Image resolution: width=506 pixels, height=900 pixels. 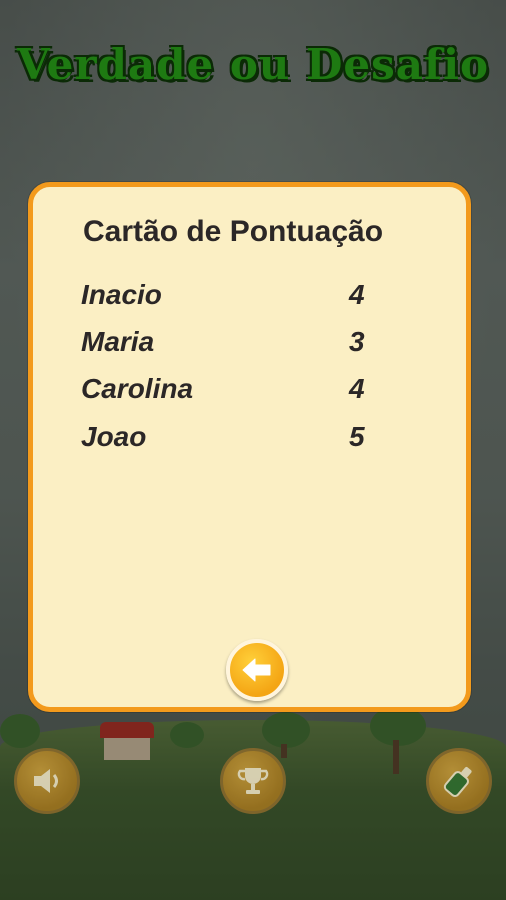 I want to click on arrow-left-icon, so click(x=256, y=670).